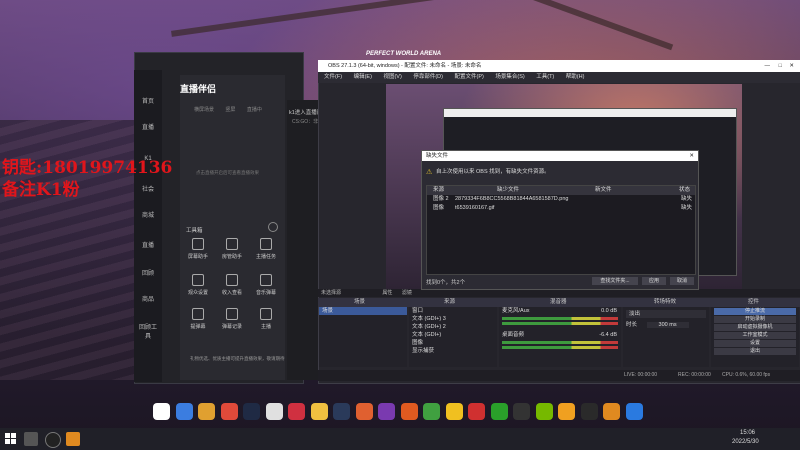 The height and width of the screenshot is (450, 800). What do you see at coordinates (754, 302) in the screenshot?
I see `controls-header: 控件` at bounding box center [754, 302].